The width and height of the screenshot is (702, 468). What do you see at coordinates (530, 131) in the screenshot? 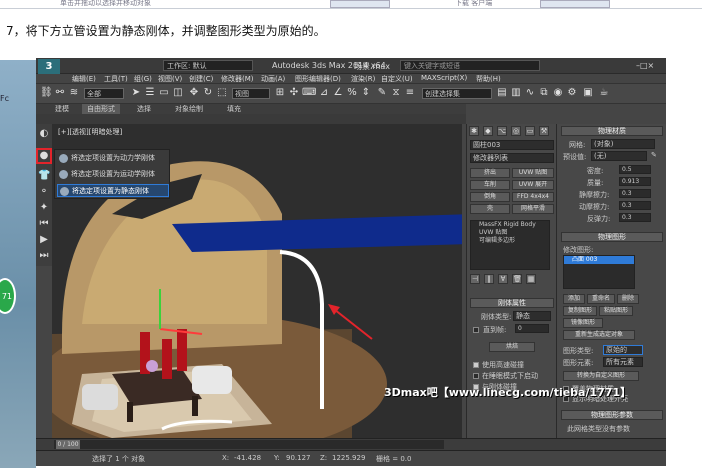
I see `display-tab-icon: ▭` at bounding box center [530, 131].